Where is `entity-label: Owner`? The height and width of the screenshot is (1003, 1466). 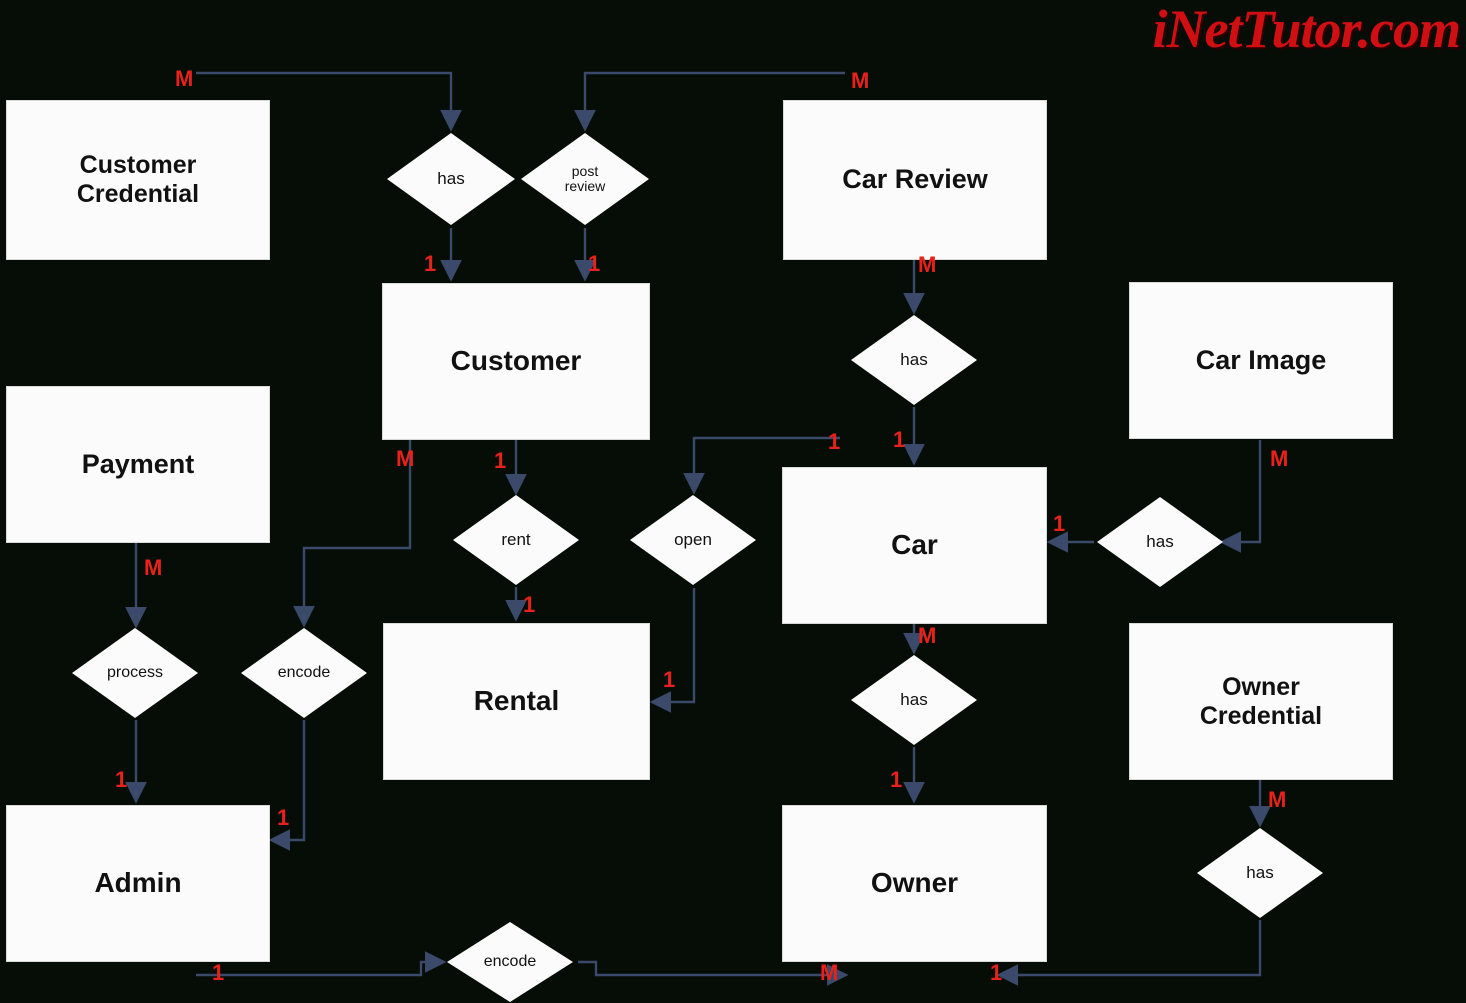
entity-label: Owner is located at coordinates (914, 883).